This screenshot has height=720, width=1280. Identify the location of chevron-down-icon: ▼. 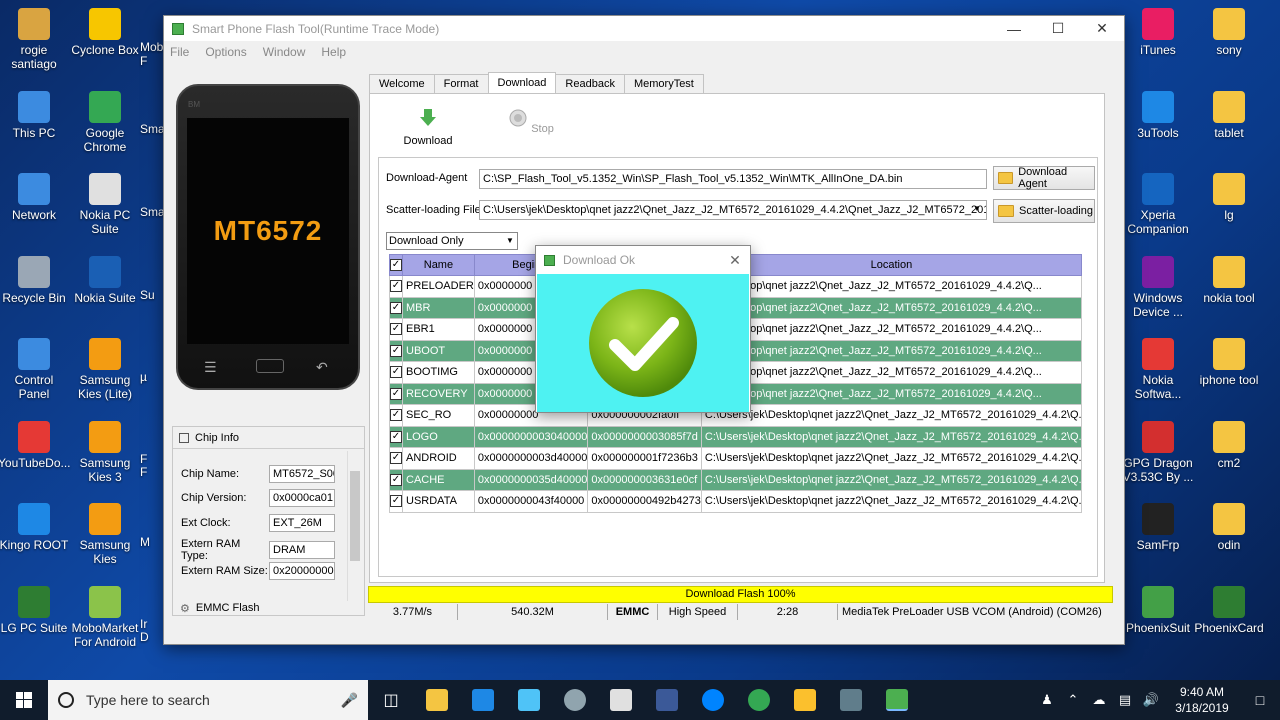
(977, 208).